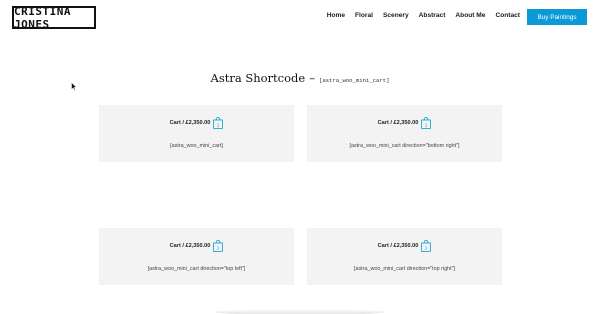 Image resolution: width=600 pixels, height=314 pixels. I want to click on title-dash: –, so click(312, 78).